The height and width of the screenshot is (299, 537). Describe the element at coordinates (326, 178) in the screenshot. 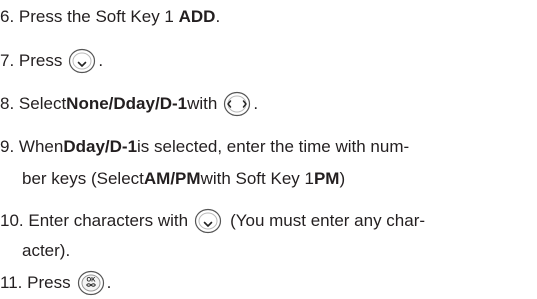

I see `softkey-label: PM` at that location.